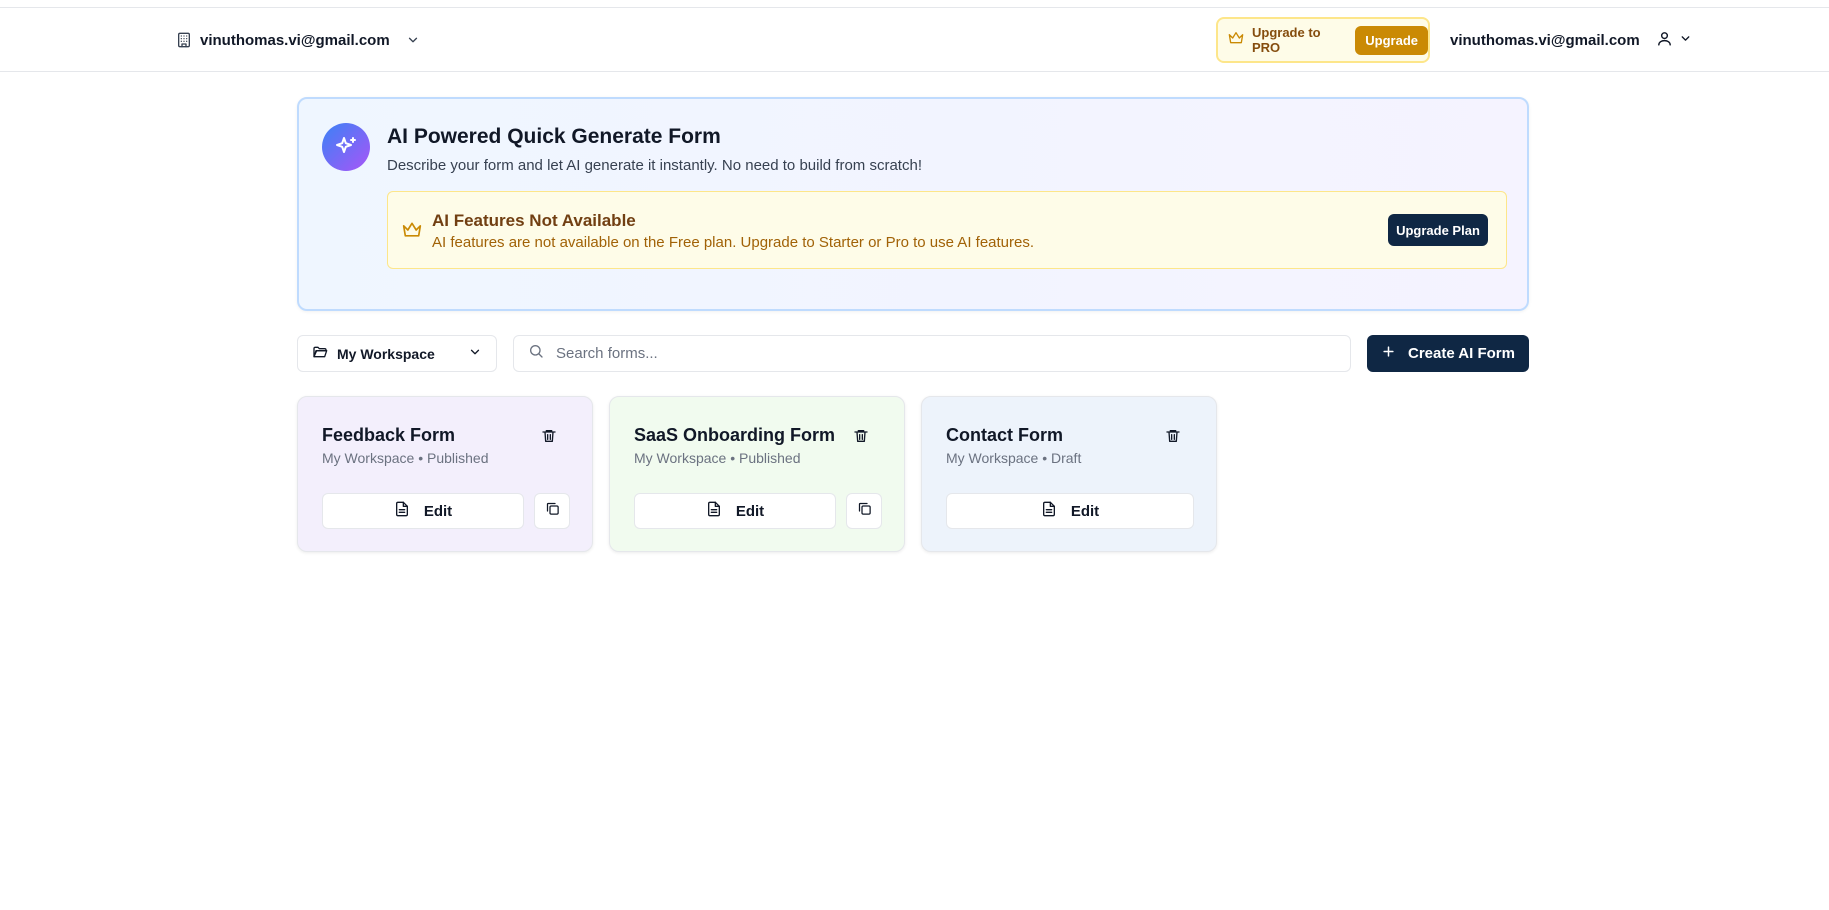 Image resolution: width=1829 pixels, height=910 pixels. I want to click on upgrade-pro-banner: Upgrade to PRO Upgrade, so click(1323, 40).